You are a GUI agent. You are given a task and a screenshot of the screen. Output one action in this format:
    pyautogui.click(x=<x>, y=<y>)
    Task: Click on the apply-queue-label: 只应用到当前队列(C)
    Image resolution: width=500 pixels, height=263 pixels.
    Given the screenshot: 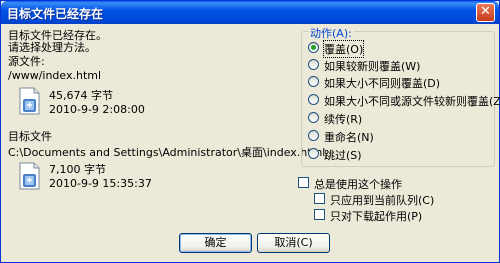 What is the action you would take?
    pyautogui.click(x=382, y=200)
    